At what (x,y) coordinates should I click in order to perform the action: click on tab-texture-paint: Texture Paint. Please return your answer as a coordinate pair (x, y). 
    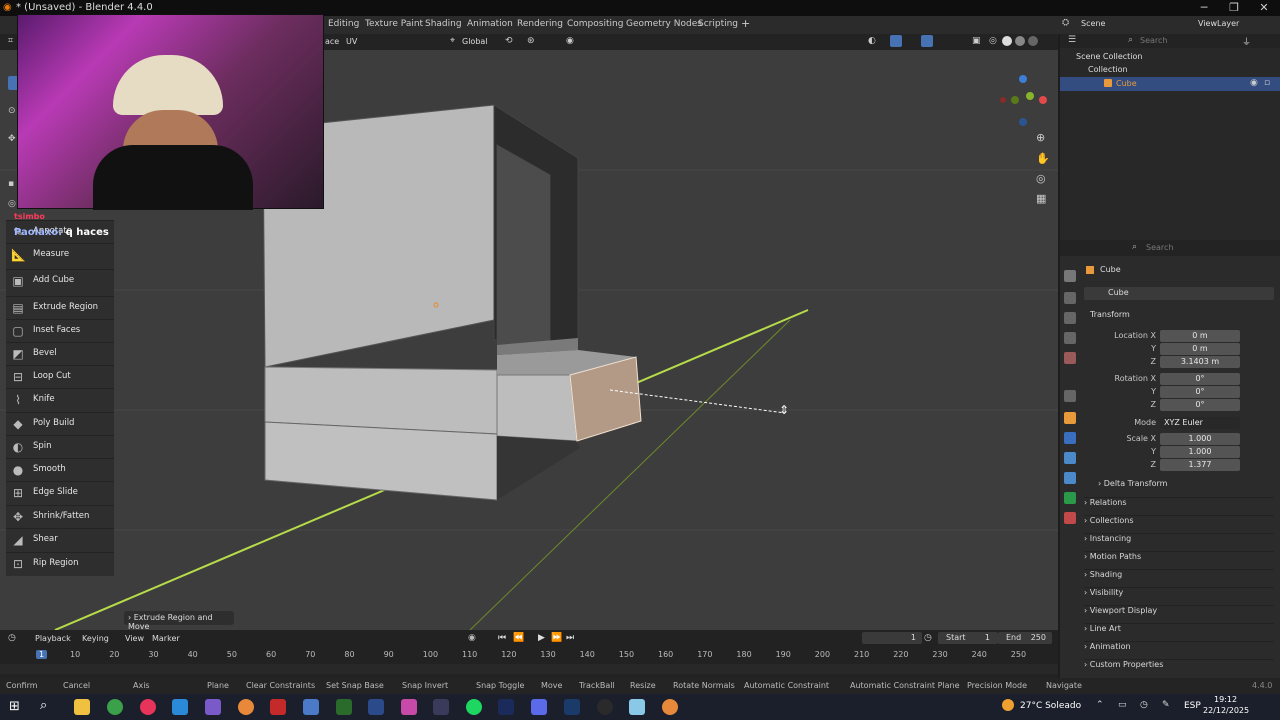
    Looking at the image, I should click on (394, 24).